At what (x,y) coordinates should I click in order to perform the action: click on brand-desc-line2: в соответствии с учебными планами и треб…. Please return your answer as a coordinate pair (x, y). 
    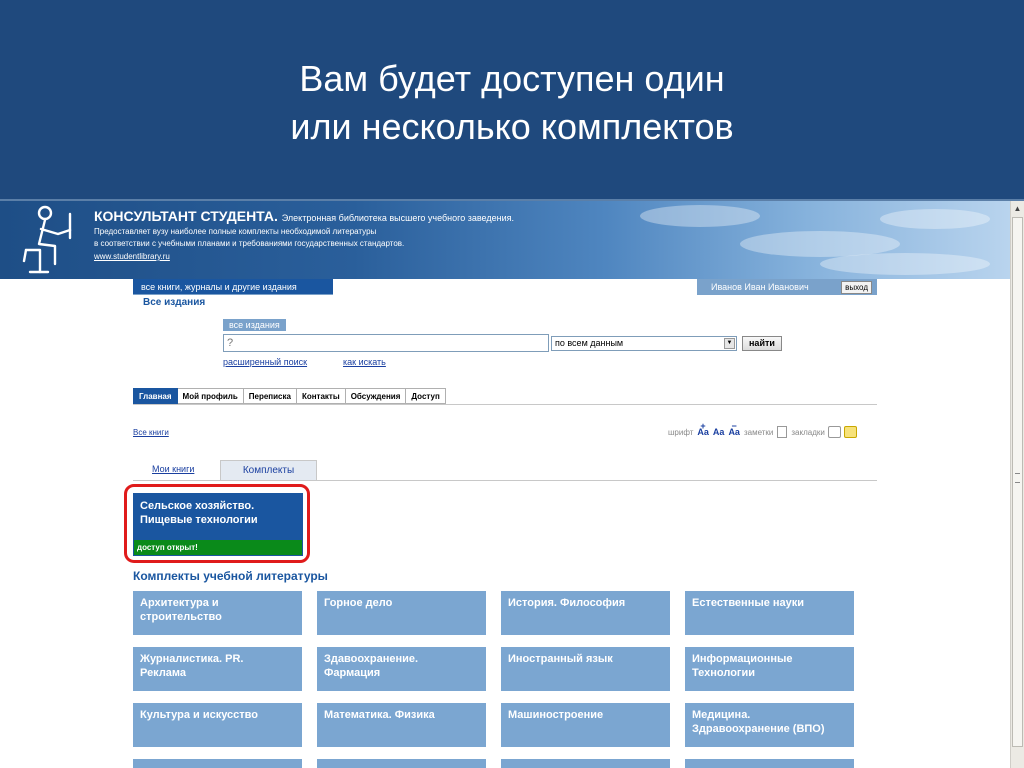
    Looking at the image, I should click on (249, 243).